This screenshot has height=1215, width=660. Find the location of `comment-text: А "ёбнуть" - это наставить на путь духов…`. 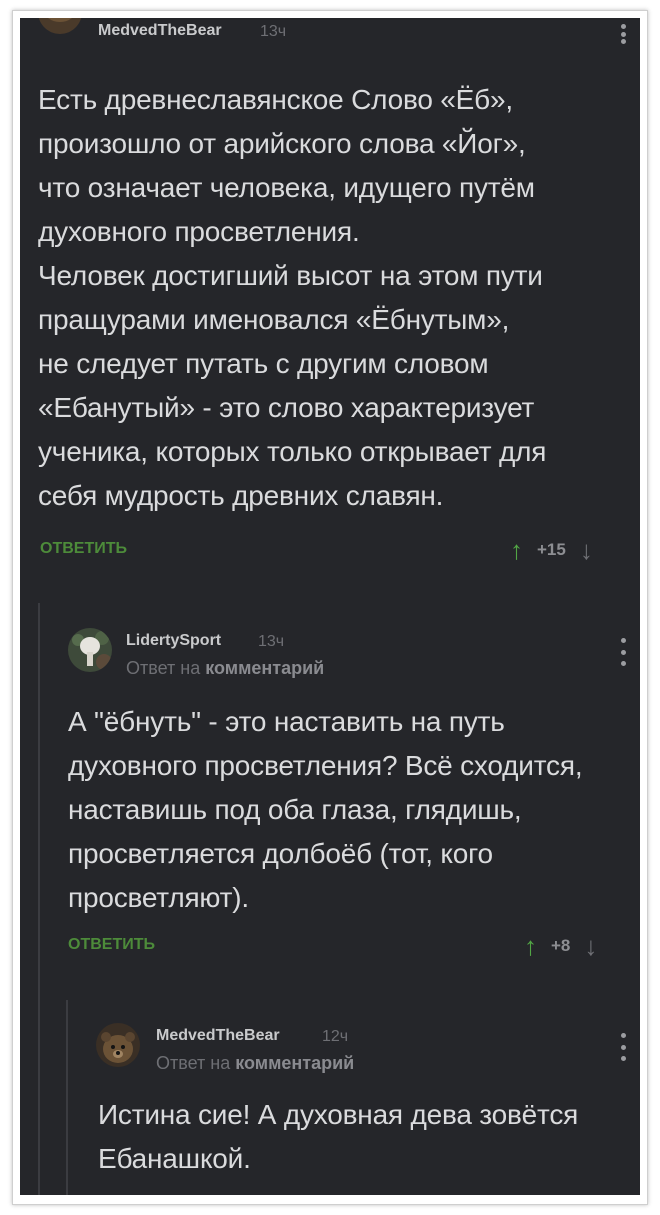

comment-text: А "ёбнуть" - это наставить на путь духов… is located at coordinates (325, 809).